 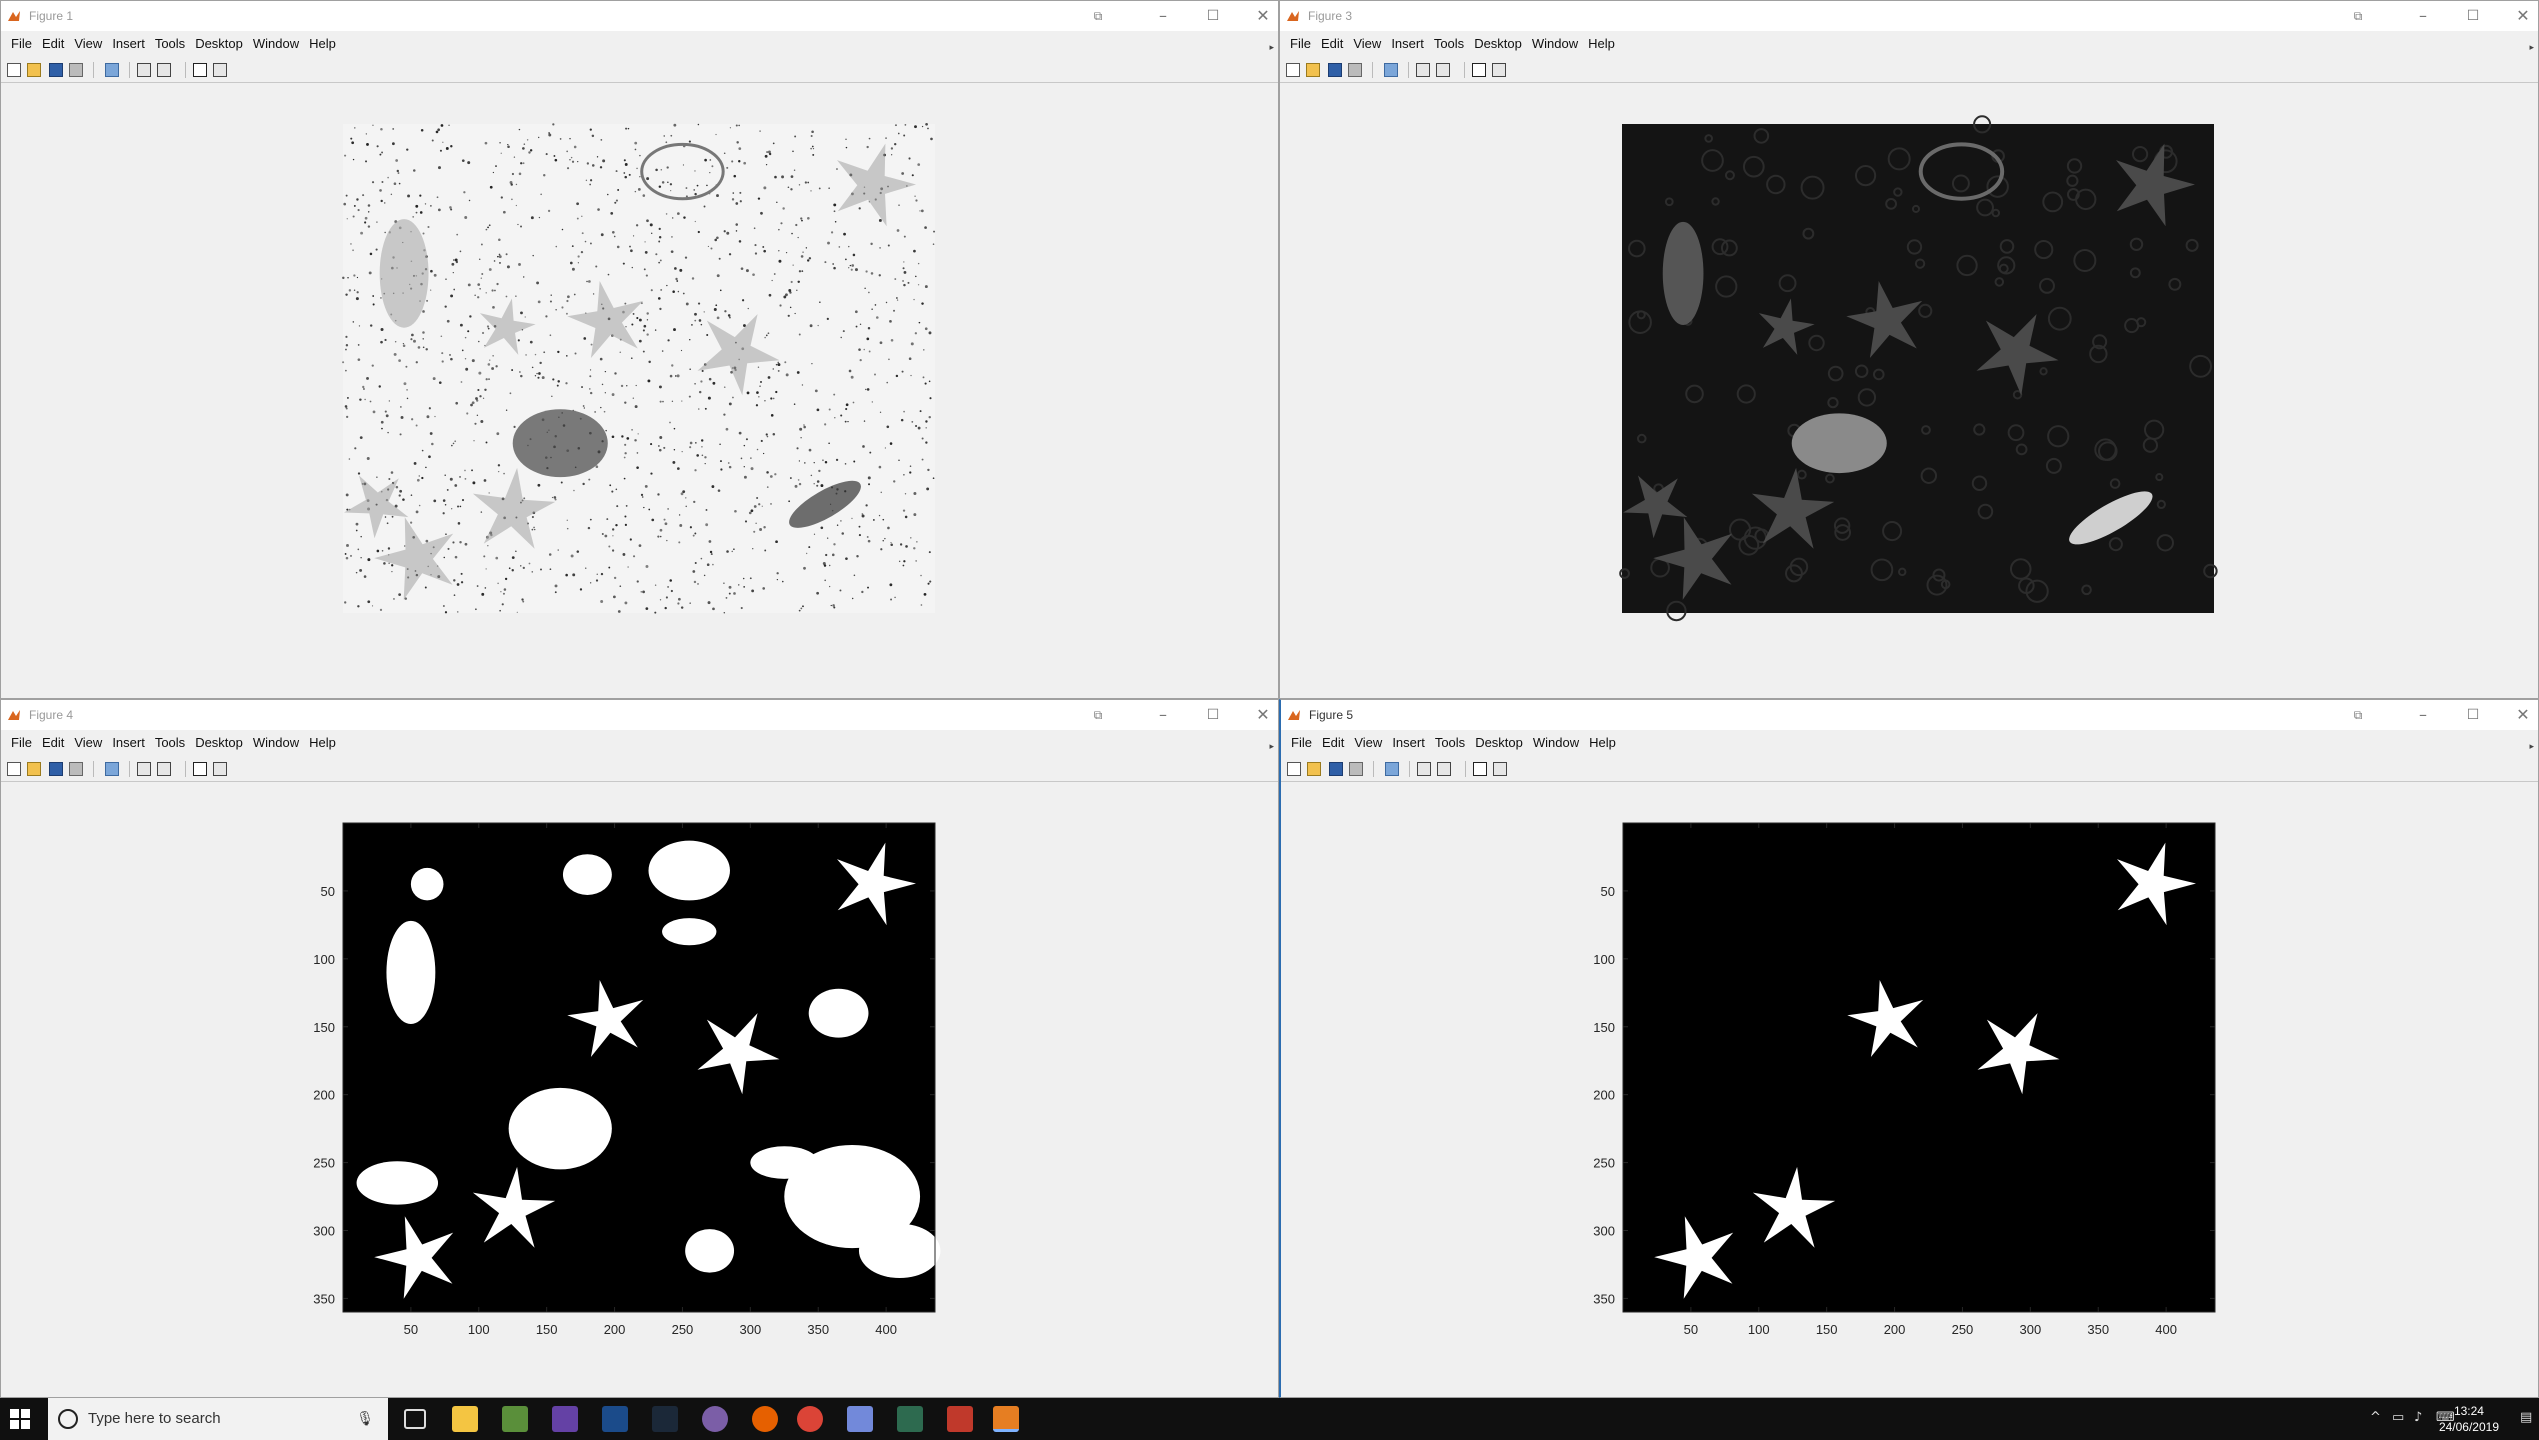 What do you see at coordinates (1683, 273) in the screenshot?
I see `shell-shape` at bounding box center [1683, 273].